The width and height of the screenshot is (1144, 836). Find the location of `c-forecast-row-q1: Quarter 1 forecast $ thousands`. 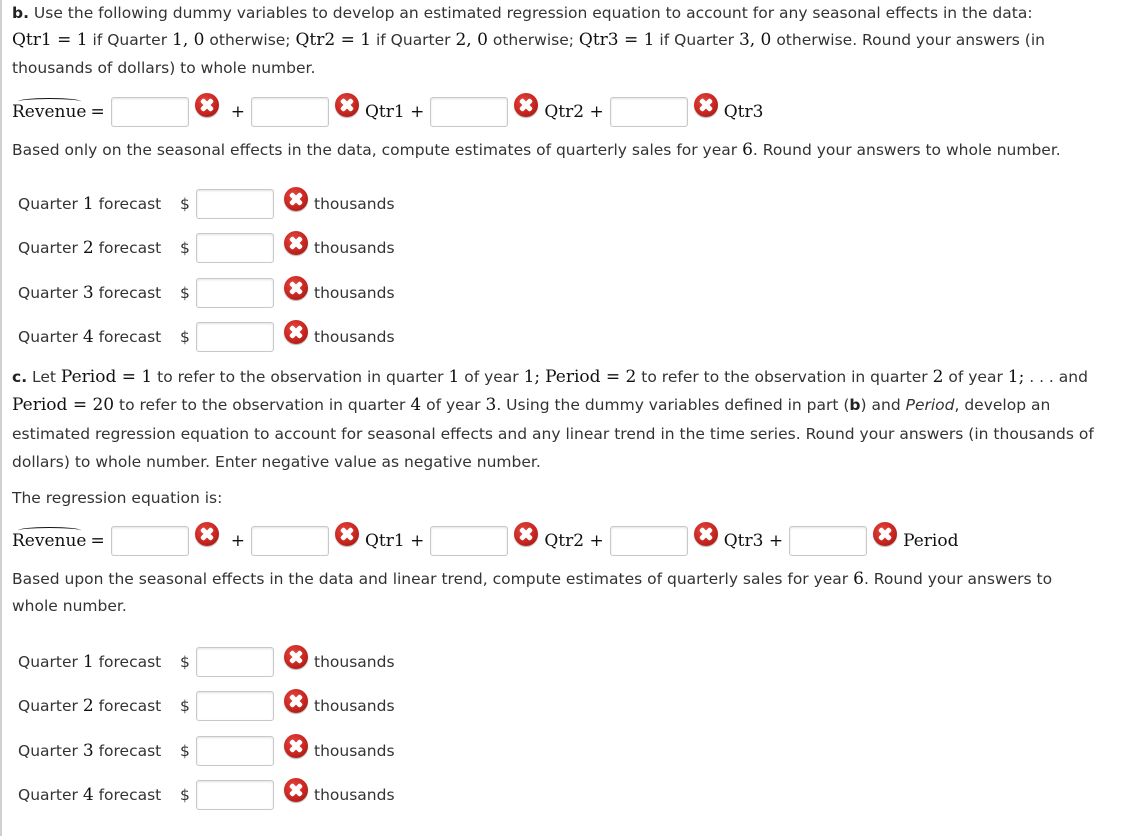

c-forecast-row-q1: Quarter 1 forecast $ thousands is located at coordinates (206, 661).